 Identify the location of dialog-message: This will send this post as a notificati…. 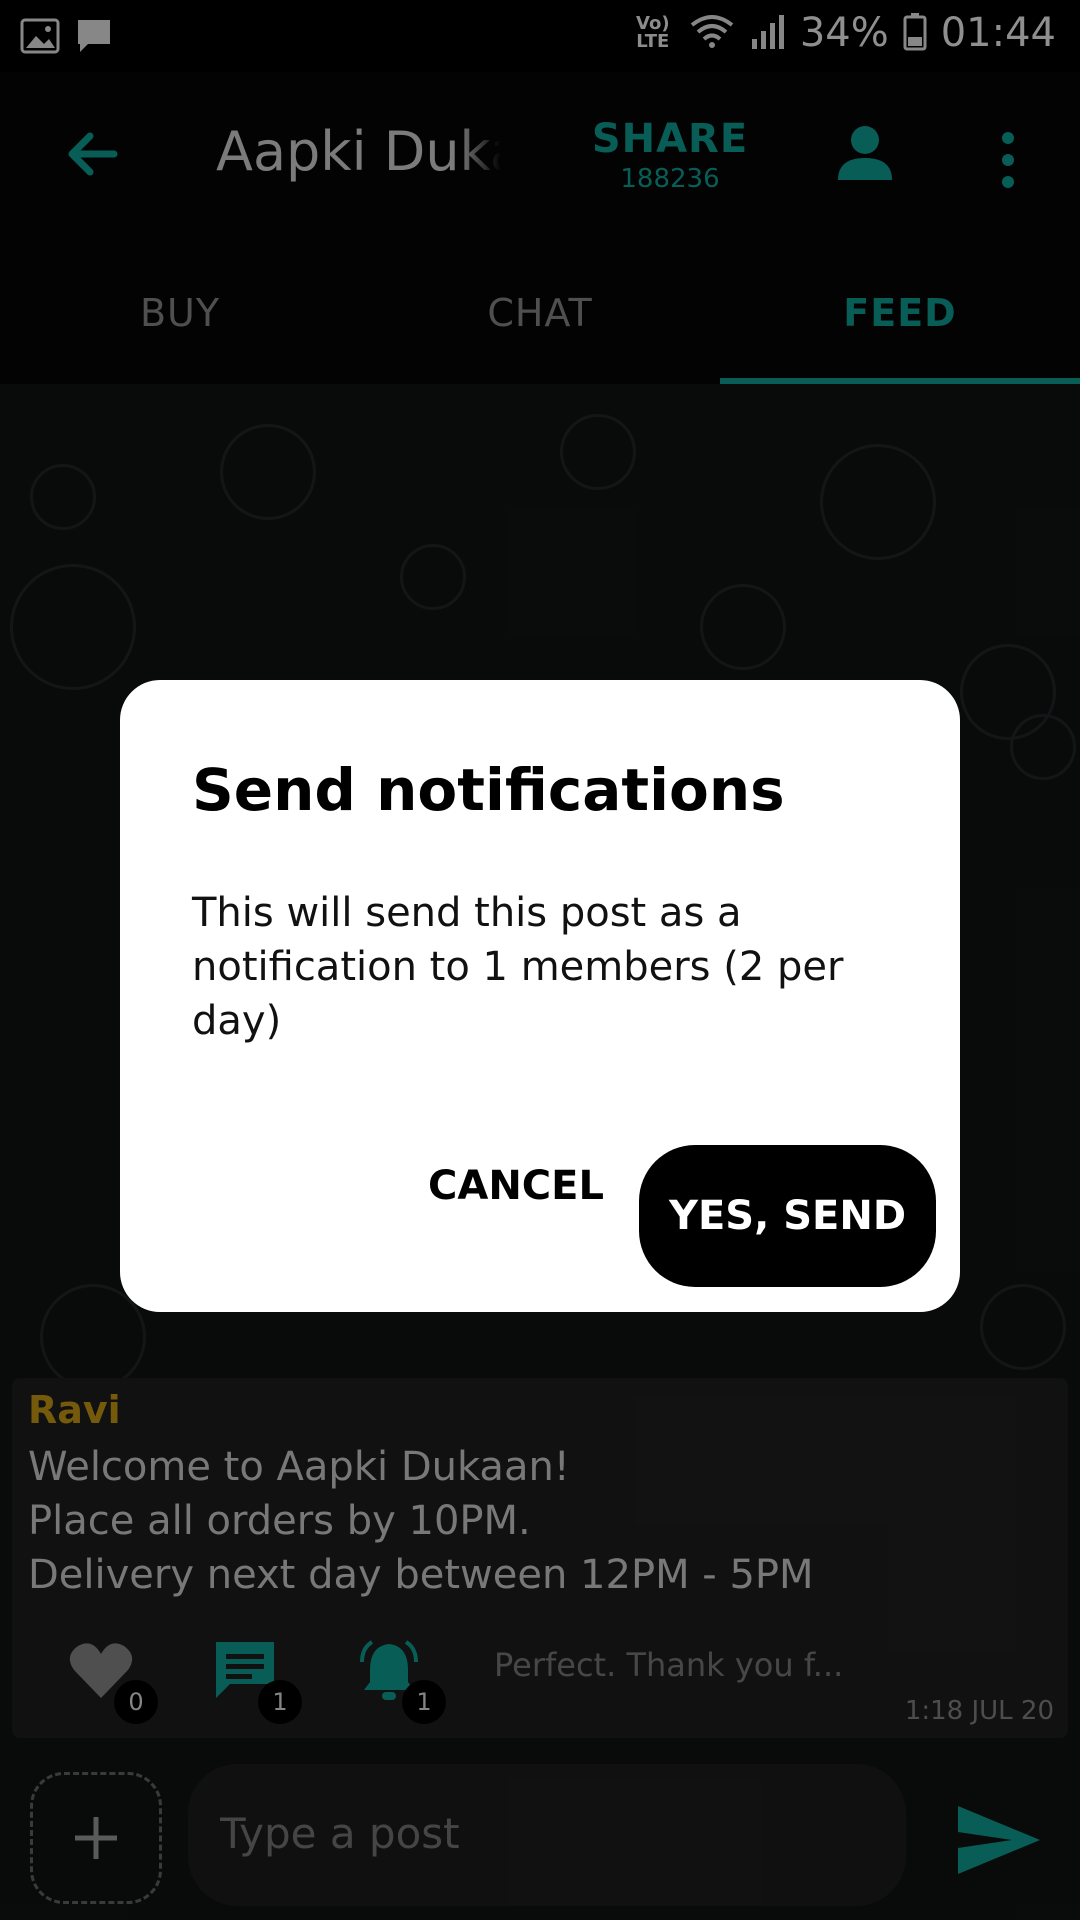
(518, 967).